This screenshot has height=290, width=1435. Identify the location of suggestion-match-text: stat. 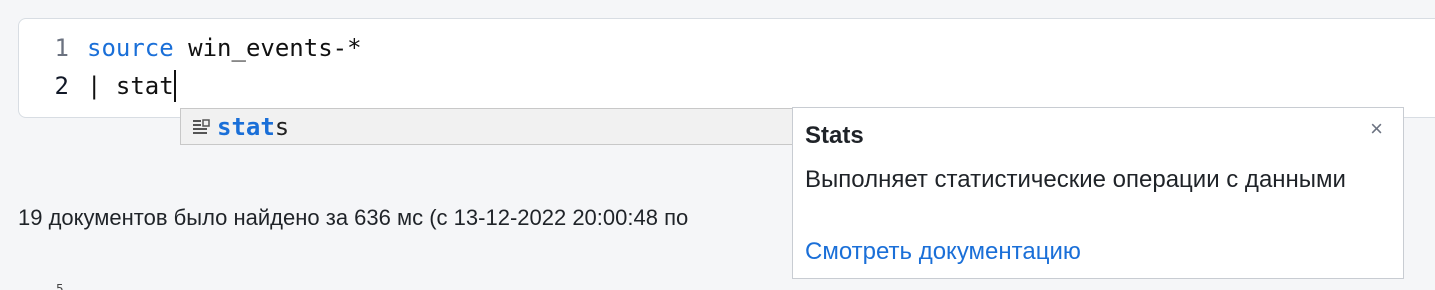
(246, 126).